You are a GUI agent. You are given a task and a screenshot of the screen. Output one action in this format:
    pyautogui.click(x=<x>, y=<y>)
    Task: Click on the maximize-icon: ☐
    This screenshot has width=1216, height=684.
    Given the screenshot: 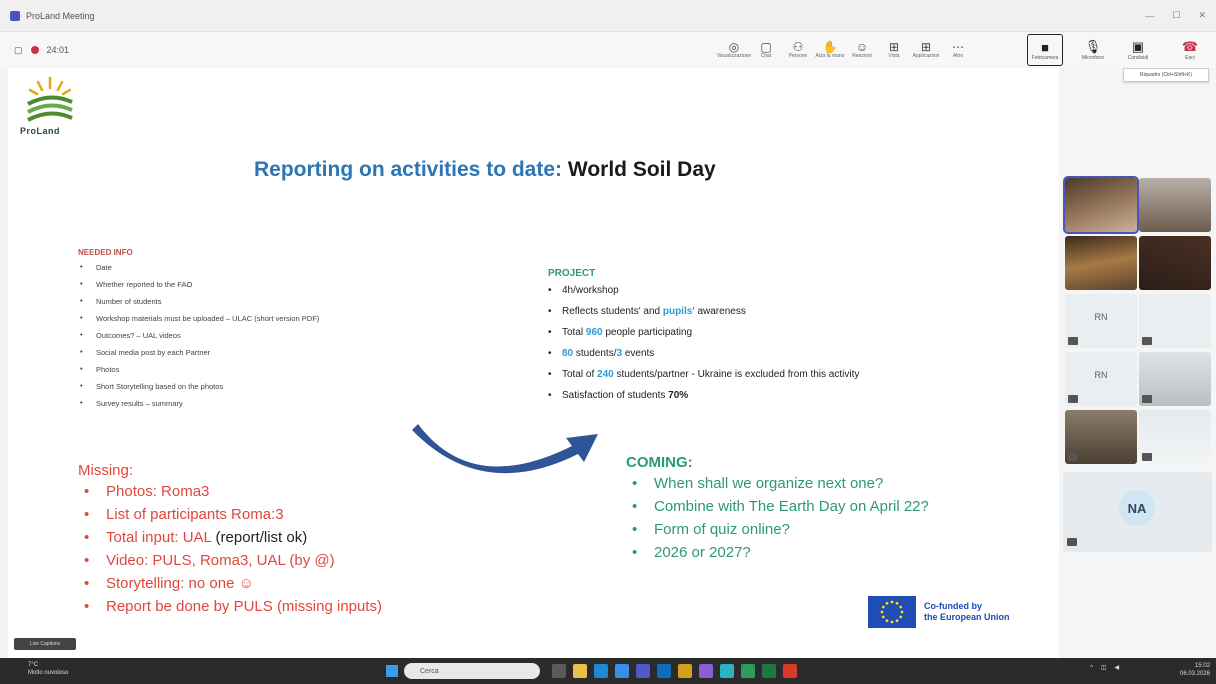 What is the action you would take?
    pyautogui.click(x=1176, y=15)
    